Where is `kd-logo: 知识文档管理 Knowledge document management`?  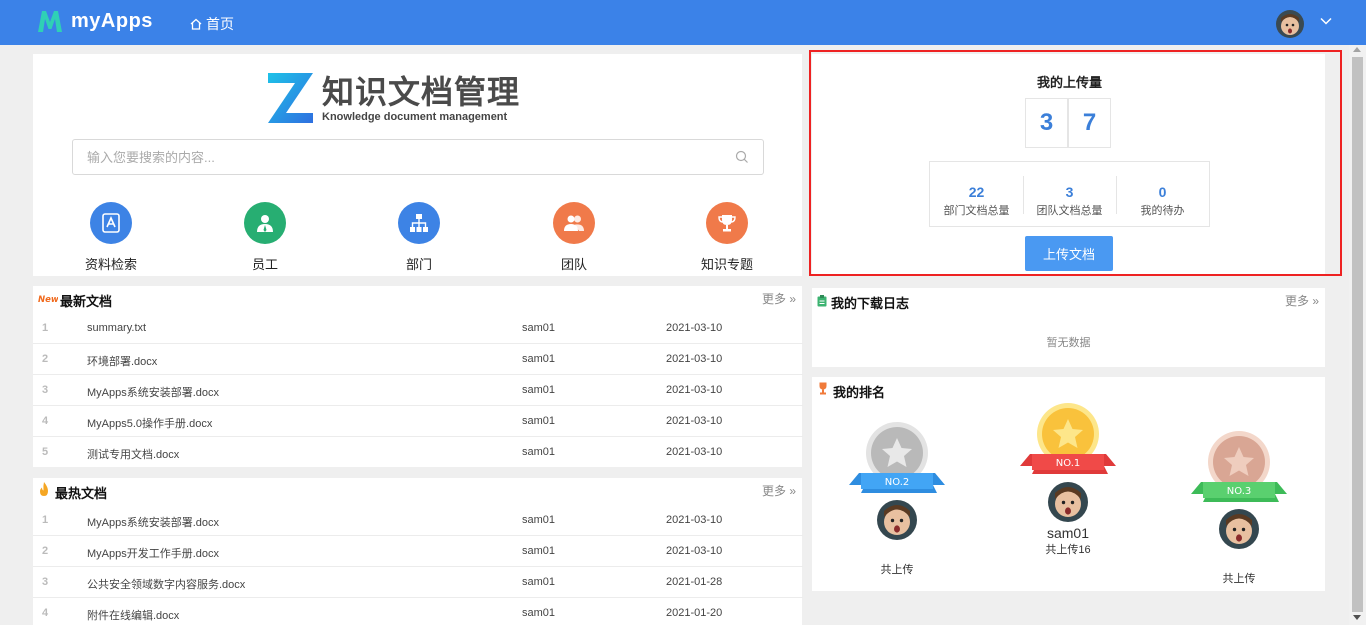
kd-logo: 知识文档管理 Knowledge document management is located at coordinates (393, 98).